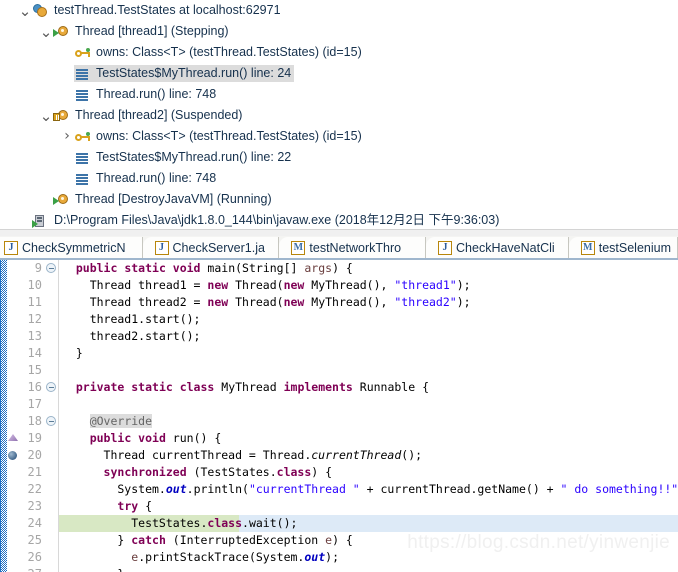  I want to click on code-token: public void, so click(127, 438).